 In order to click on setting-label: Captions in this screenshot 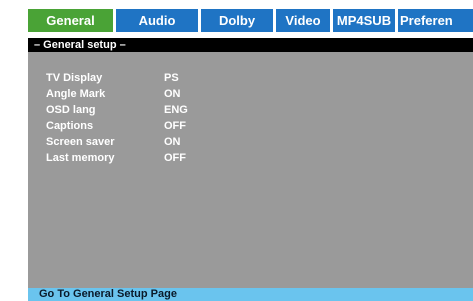, I will do `click(70, 126)`.